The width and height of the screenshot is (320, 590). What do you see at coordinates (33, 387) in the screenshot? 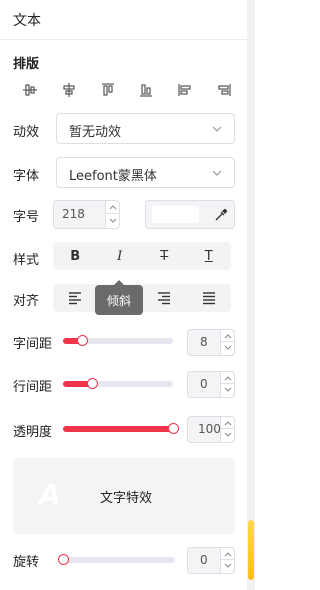
I see `line-spacing-label: 行间距` at bounding box center [33, 387].